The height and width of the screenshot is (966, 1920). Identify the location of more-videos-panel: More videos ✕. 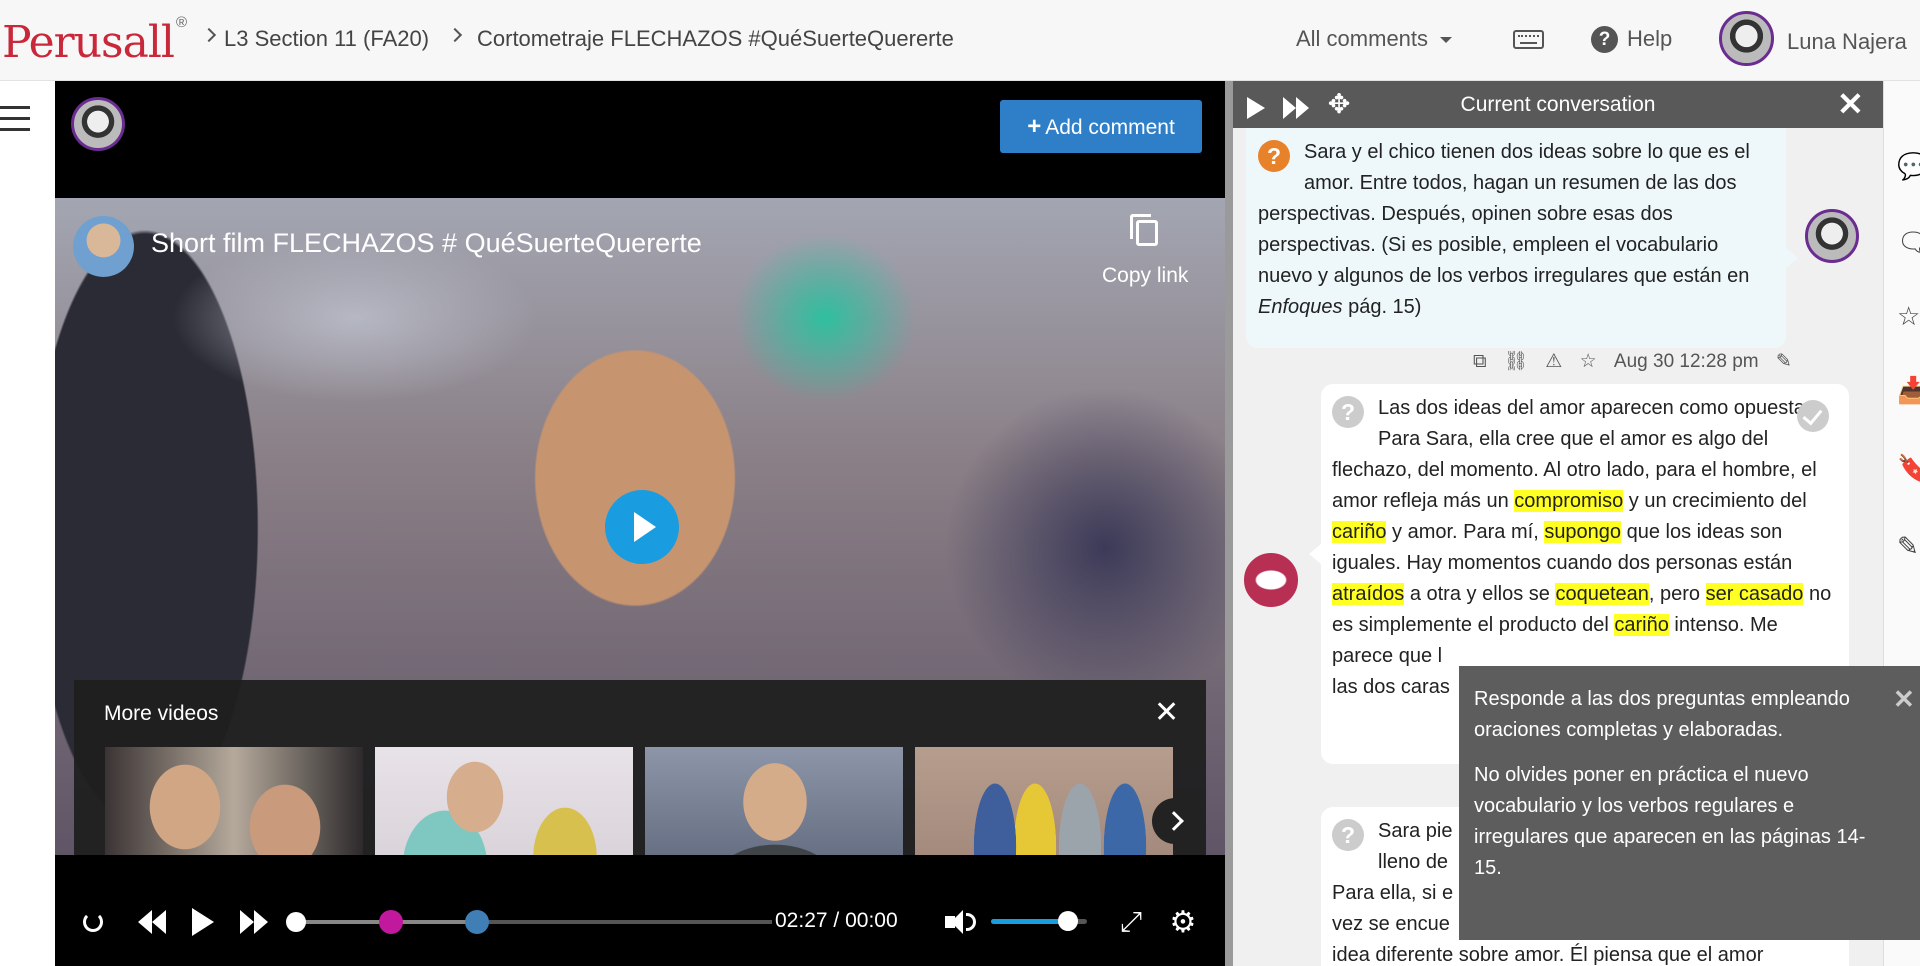
(640, 767).